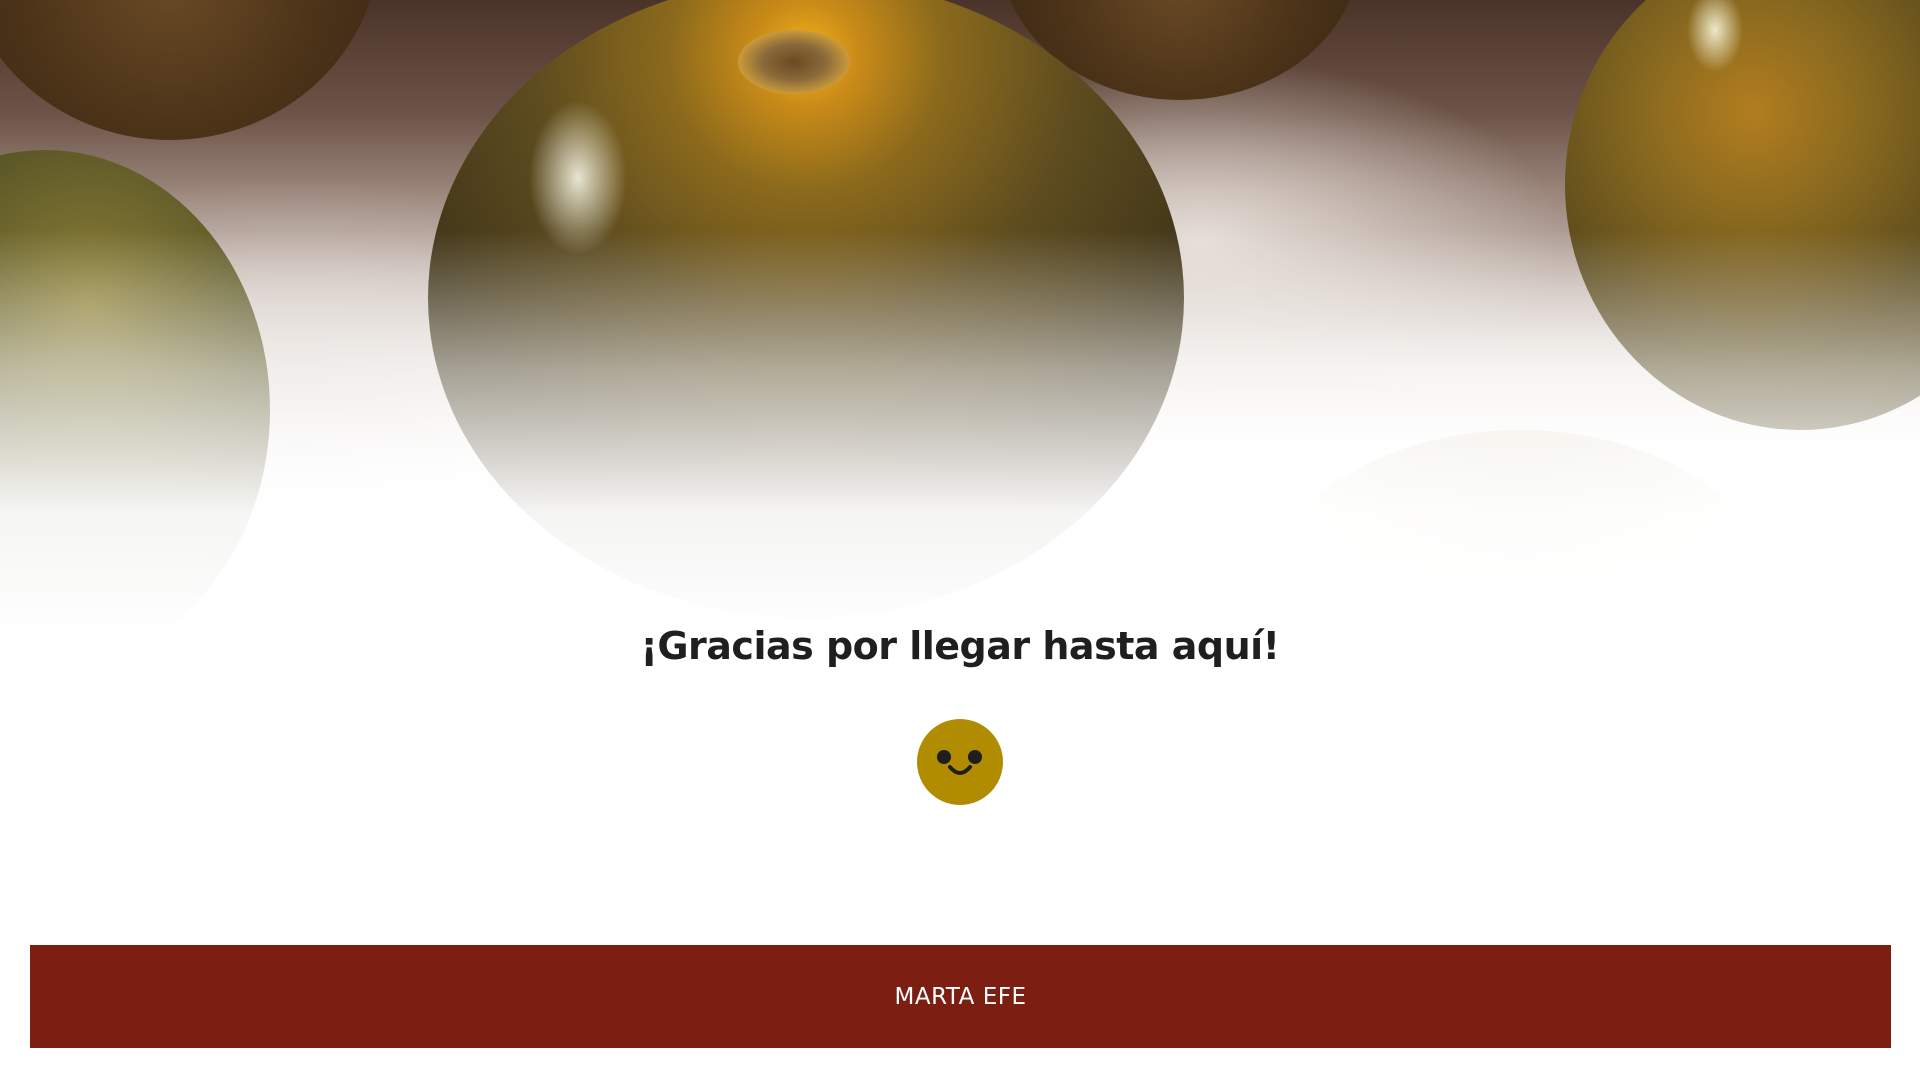  I want to click on footer-bar: MARTA EFE, so click(960, 996).